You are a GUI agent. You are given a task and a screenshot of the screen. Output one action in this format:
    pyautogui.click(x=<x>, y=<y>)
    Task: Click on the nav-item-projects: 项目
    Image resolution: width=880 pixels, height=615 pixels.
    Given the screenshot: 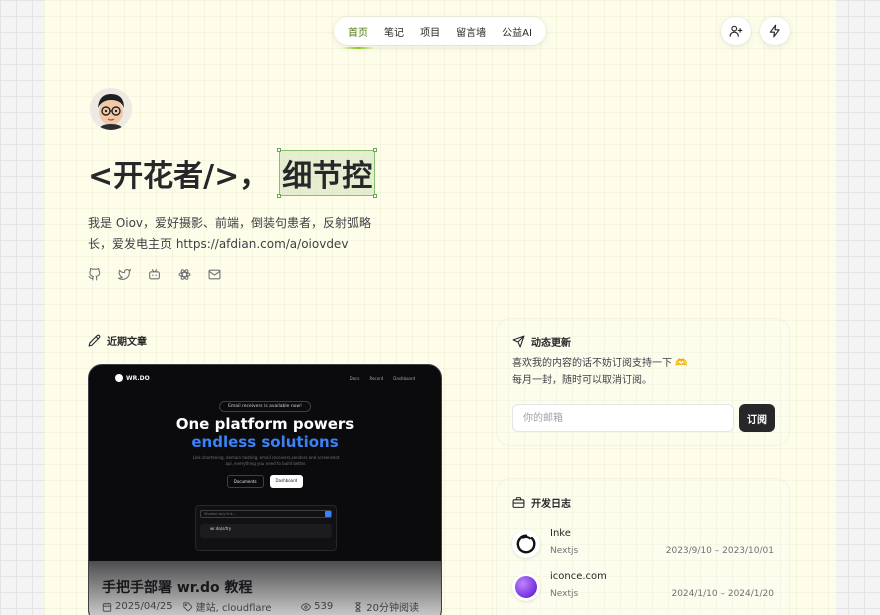 What is the action you would take?
    pyautogui.click(x=430, y=31)
    